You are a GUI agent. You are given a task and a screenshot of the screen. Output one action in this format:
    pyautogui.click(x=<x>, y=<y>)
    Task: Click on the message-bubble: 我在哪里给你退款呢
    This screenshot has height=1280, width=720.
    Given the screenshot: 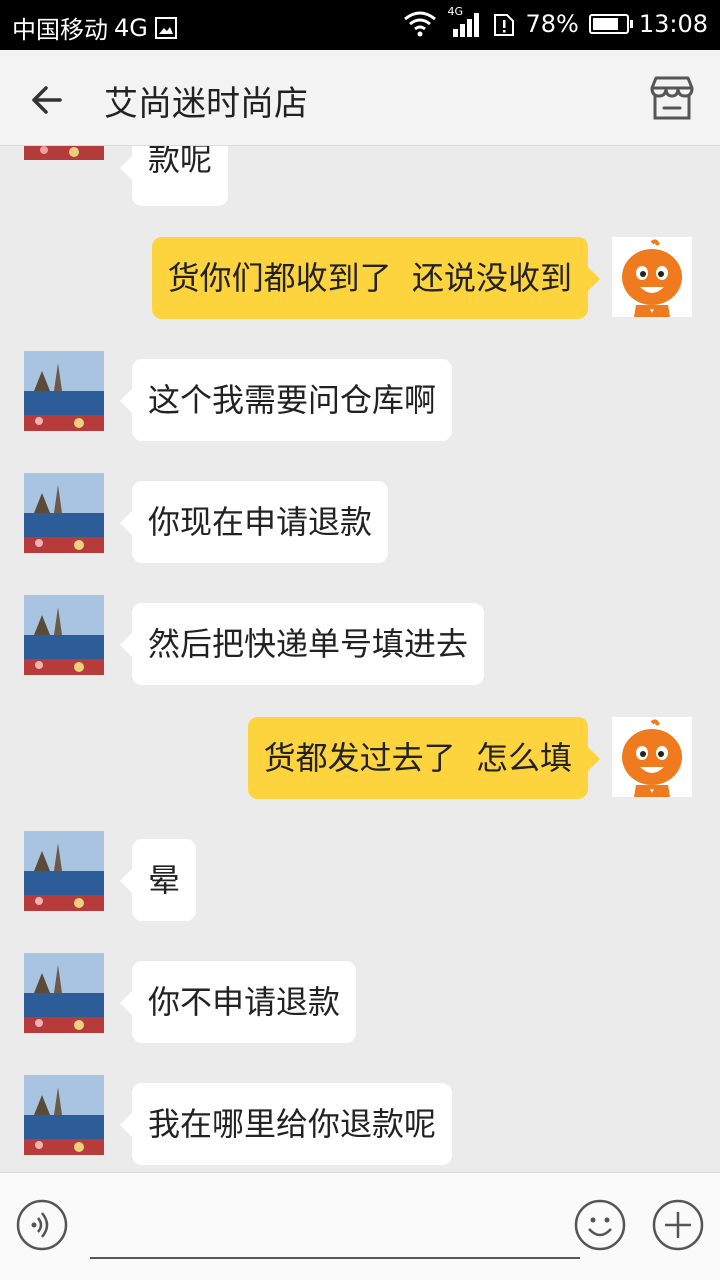 What is the action you would take?
    pyautogui.click(x=286, y=1124)
    